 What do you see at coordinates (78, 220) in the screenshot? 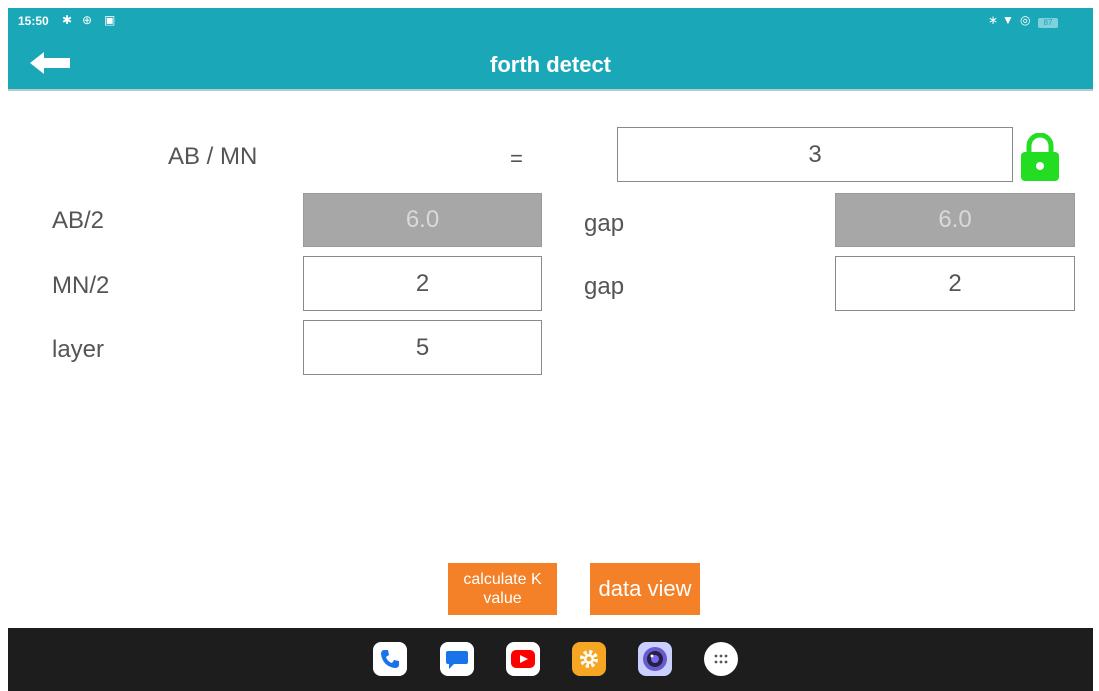
I see `ab-half-label: AB/2` at bounding box center [78, 220].